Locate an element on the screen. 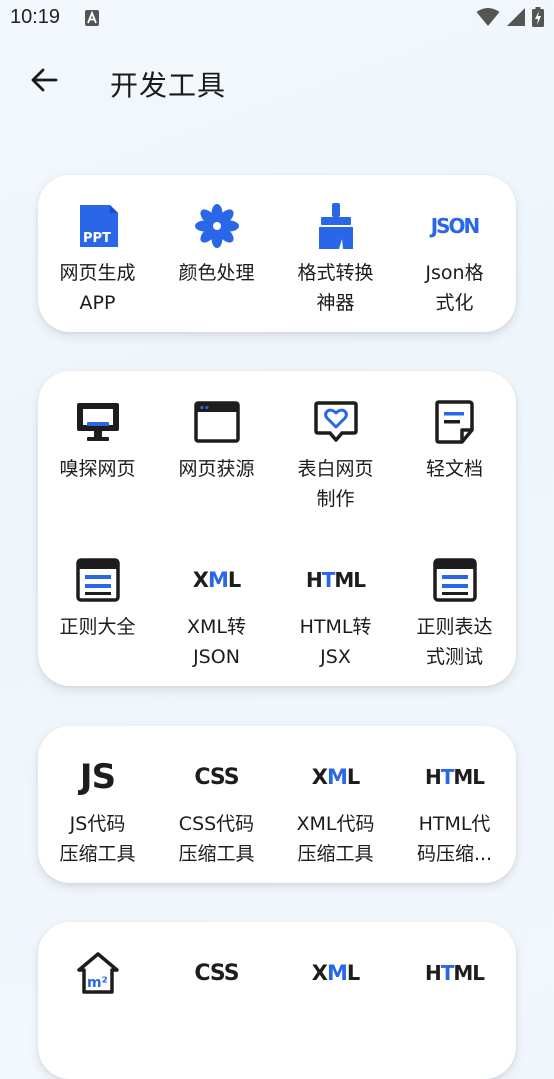 This screenshot has width=554, height=1079. document-icon is located at coordinates (455, 422).